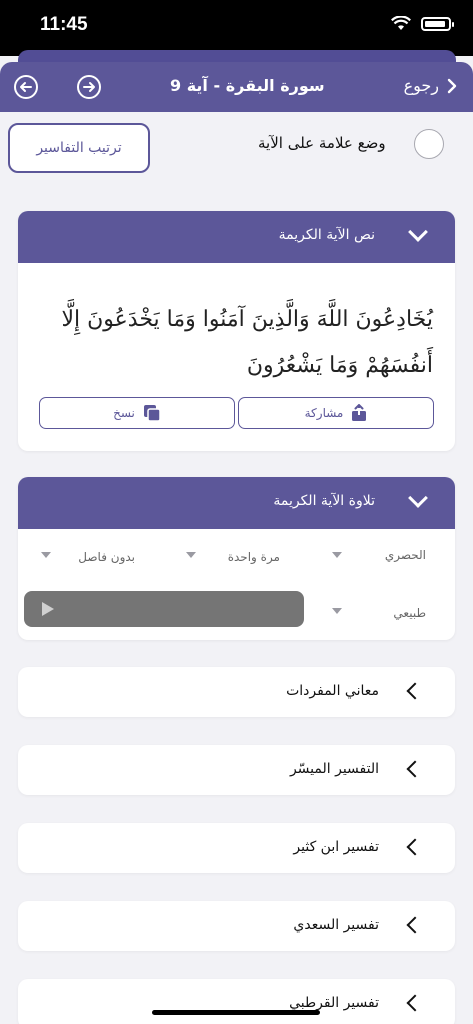 This screenshot has height=1024, width=473. I want to click on bookmark-label: وضع علامة على الآية, so click(322, 143).